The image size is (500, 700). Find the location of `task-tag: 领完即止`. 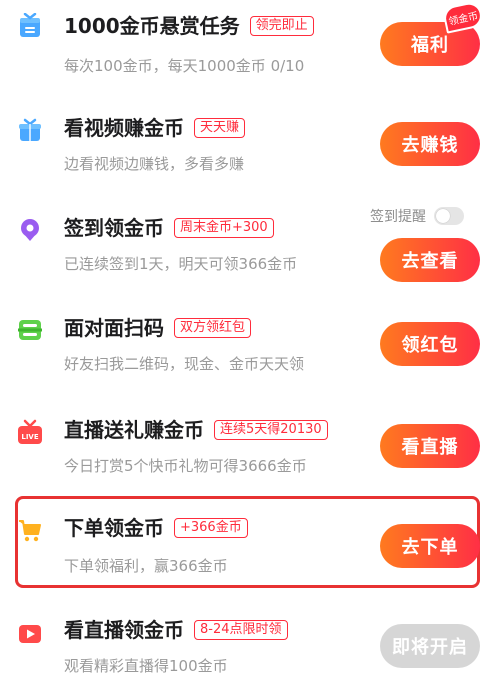

task-tag: 领完即止 is located at coordinates (281, 25).